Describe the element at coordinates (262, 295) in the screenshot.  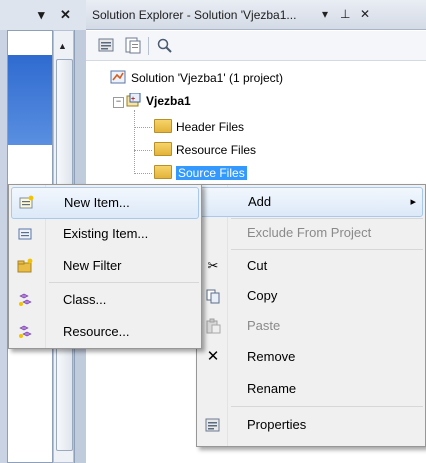
I see `menu-item-label: Copy` at that location.